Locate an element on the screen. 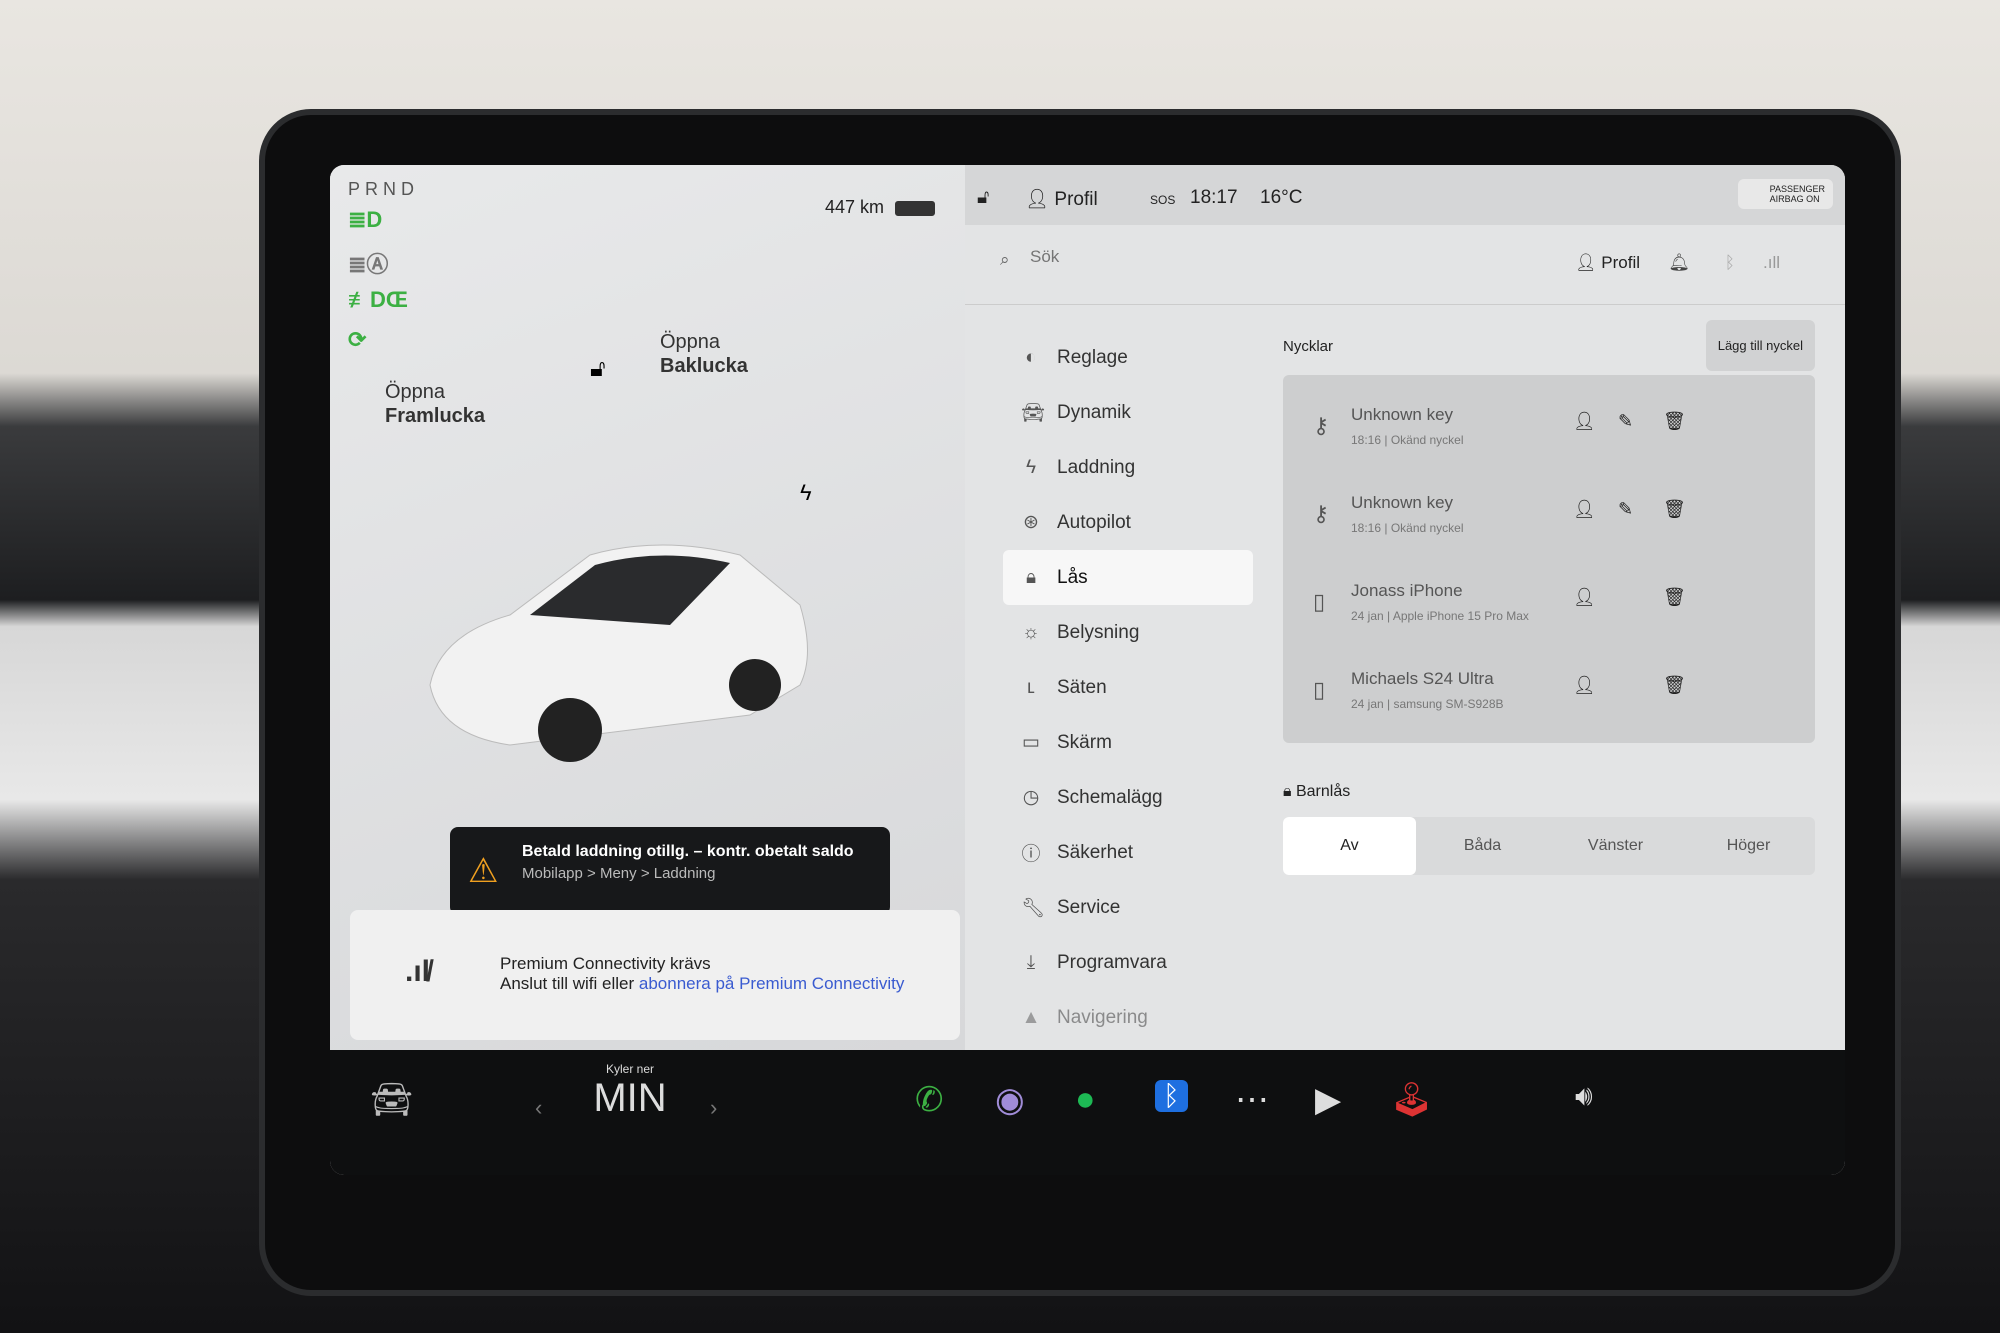  menu-item-säten: ʟ Säten is located at coordinates (1128, 687).